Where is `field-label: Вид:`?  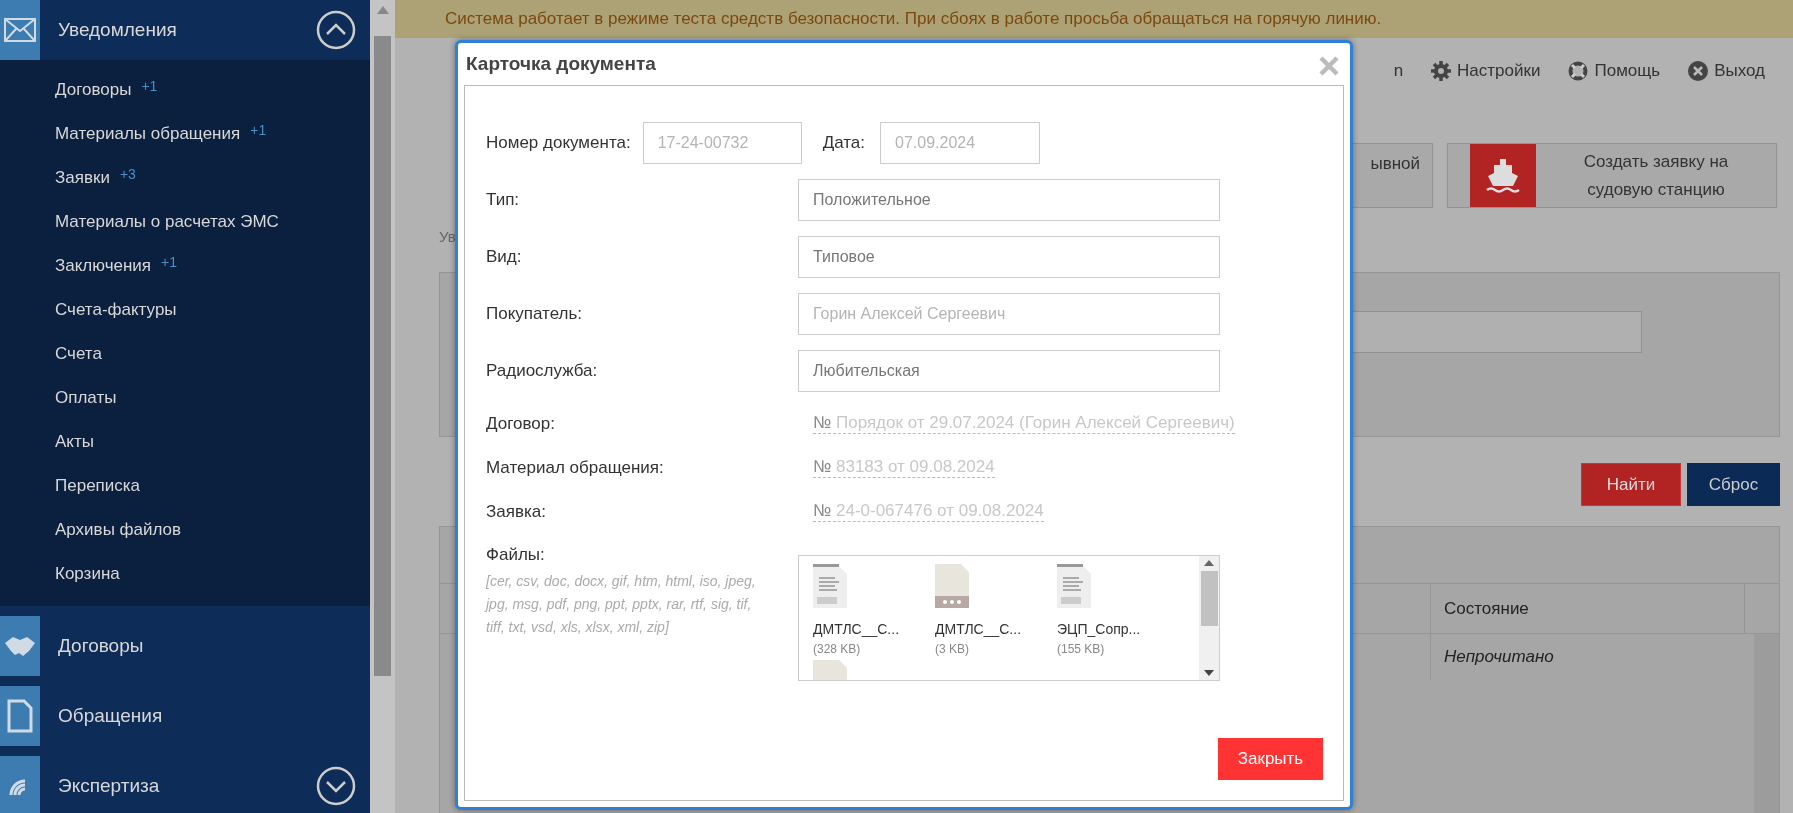
field-label: Вид: is located at coordinates (504, 257).